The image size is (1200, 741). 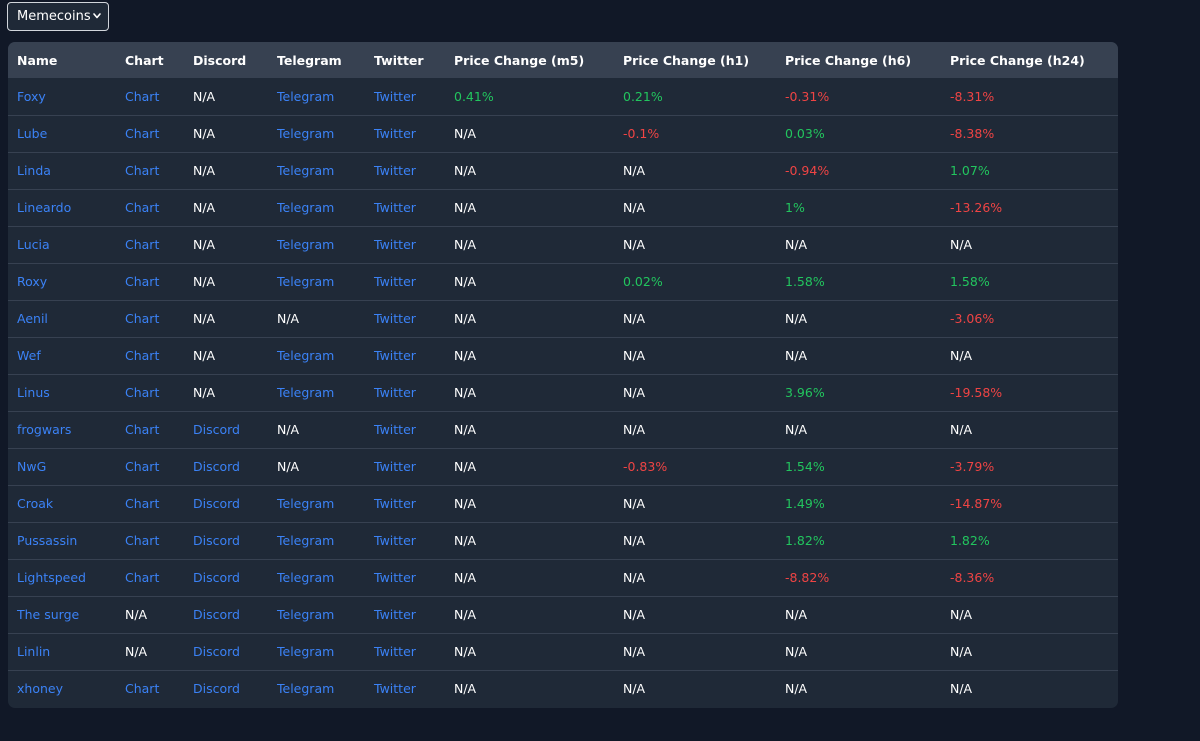 What do you see at coordinates (62, 503) in the screenshot?
I see `coin-name-link: Croak` at bounding box center [62, 503].